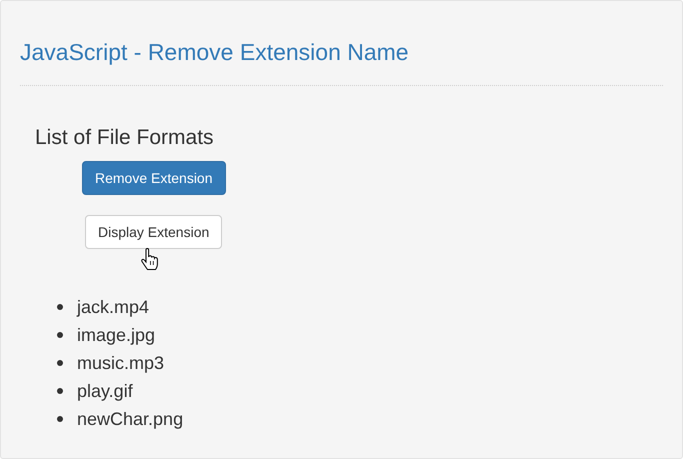 The height and width of the screenshot is (459, 683). Describe the element at coordinates (120, 363) in the screenshot. I see `file-name: music.mp3` at that location.